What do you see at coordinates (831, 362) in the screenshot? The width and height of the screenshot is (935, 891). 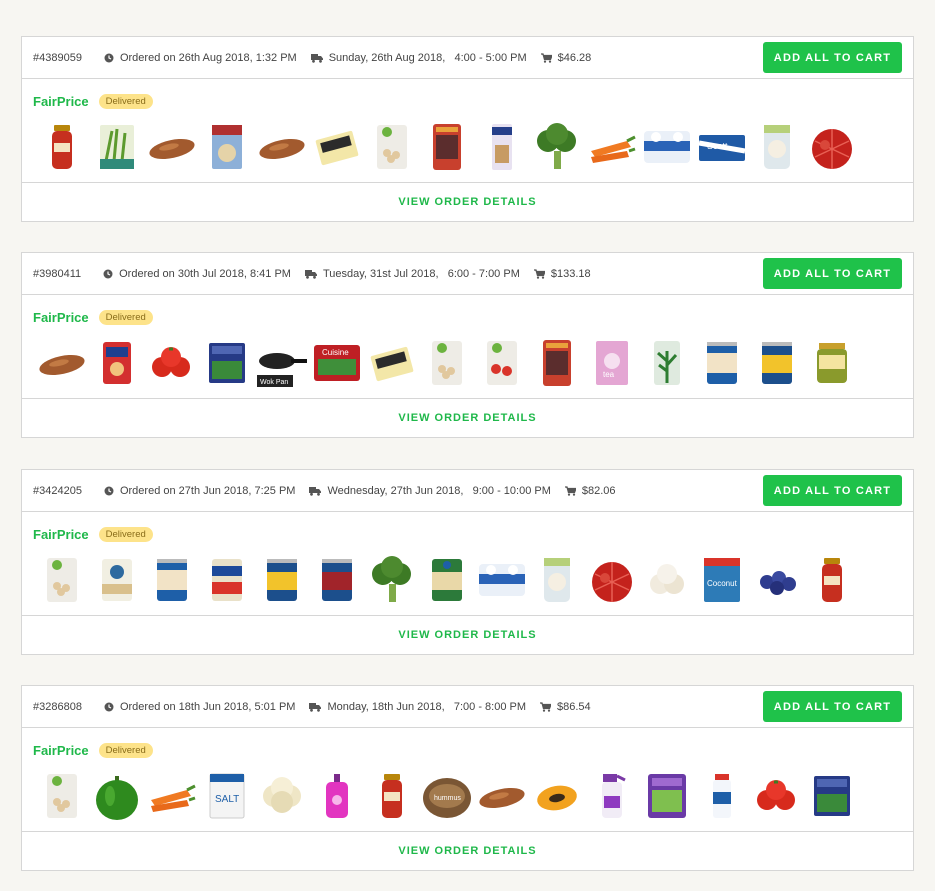 I see `olive-jar-icon` at bounding box center [831, 362].